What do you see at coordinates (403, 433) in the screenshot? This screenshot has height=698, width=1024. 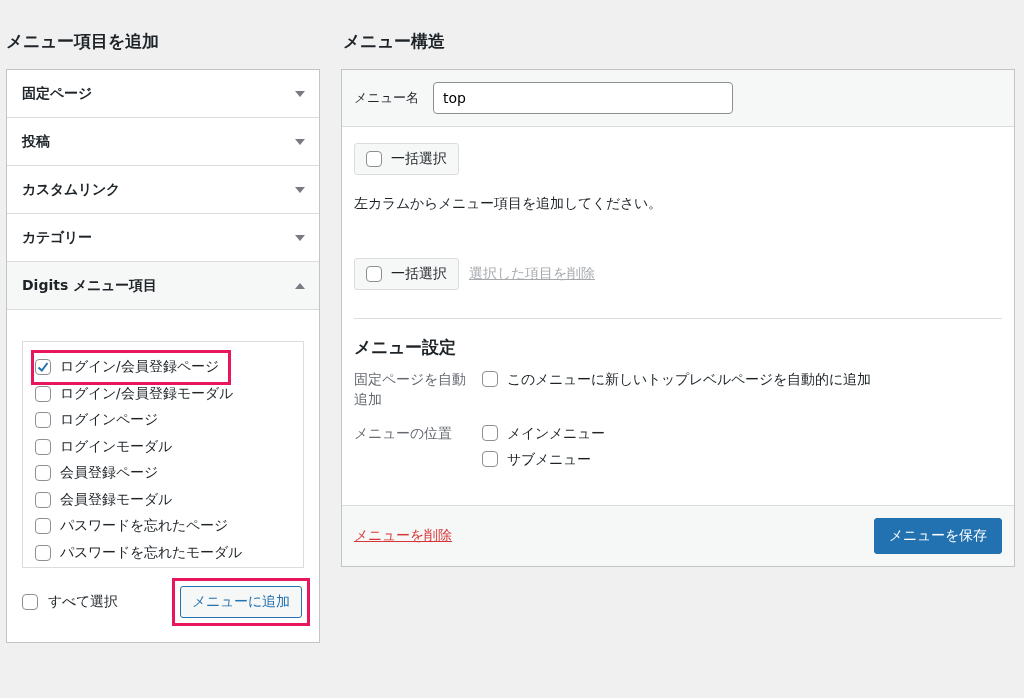 I see `location-label: メニューの位置` at bounding box center [403, 433].